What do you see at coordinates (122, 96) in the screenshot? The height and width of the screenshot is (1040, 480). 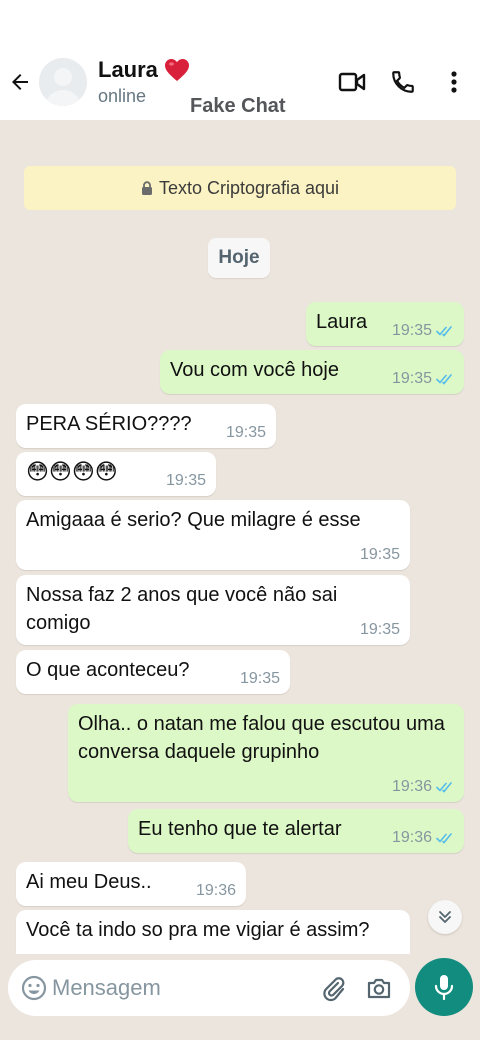 I see `contact-status: online` at bounding box center [122, 96].